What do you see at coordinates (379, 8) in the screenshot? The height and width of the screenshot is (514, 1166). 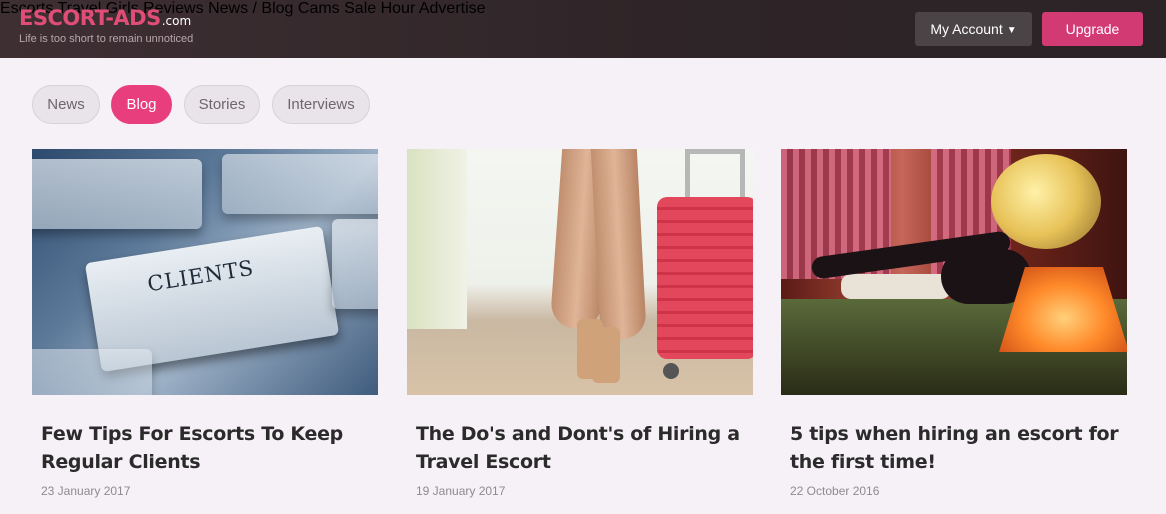 I see `nav-sale-hour: Sale Hour` at bounding box center [379, 8].